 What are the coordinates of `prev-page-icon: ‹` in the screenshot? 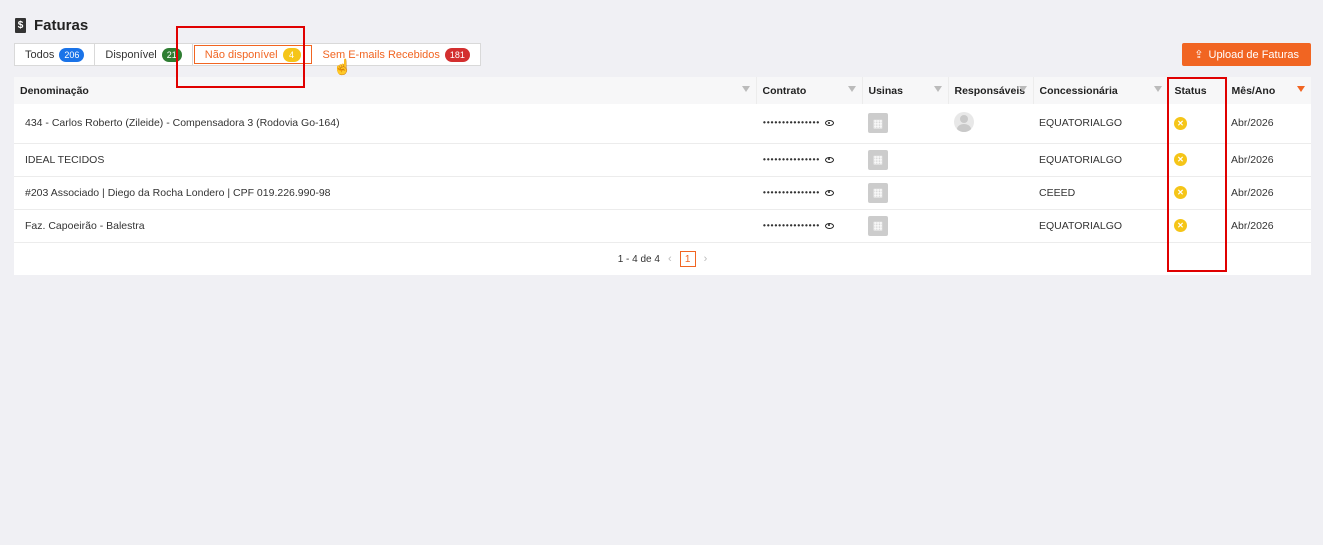 It's located at (670, 259).